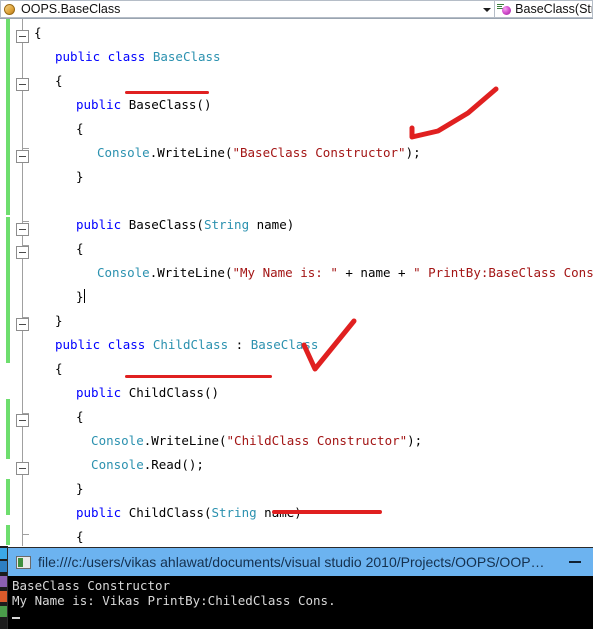 Image resolution: width=593 pixels, height=629 pixels. I want to click on code-token: ChildClass(, so click(170, 512).